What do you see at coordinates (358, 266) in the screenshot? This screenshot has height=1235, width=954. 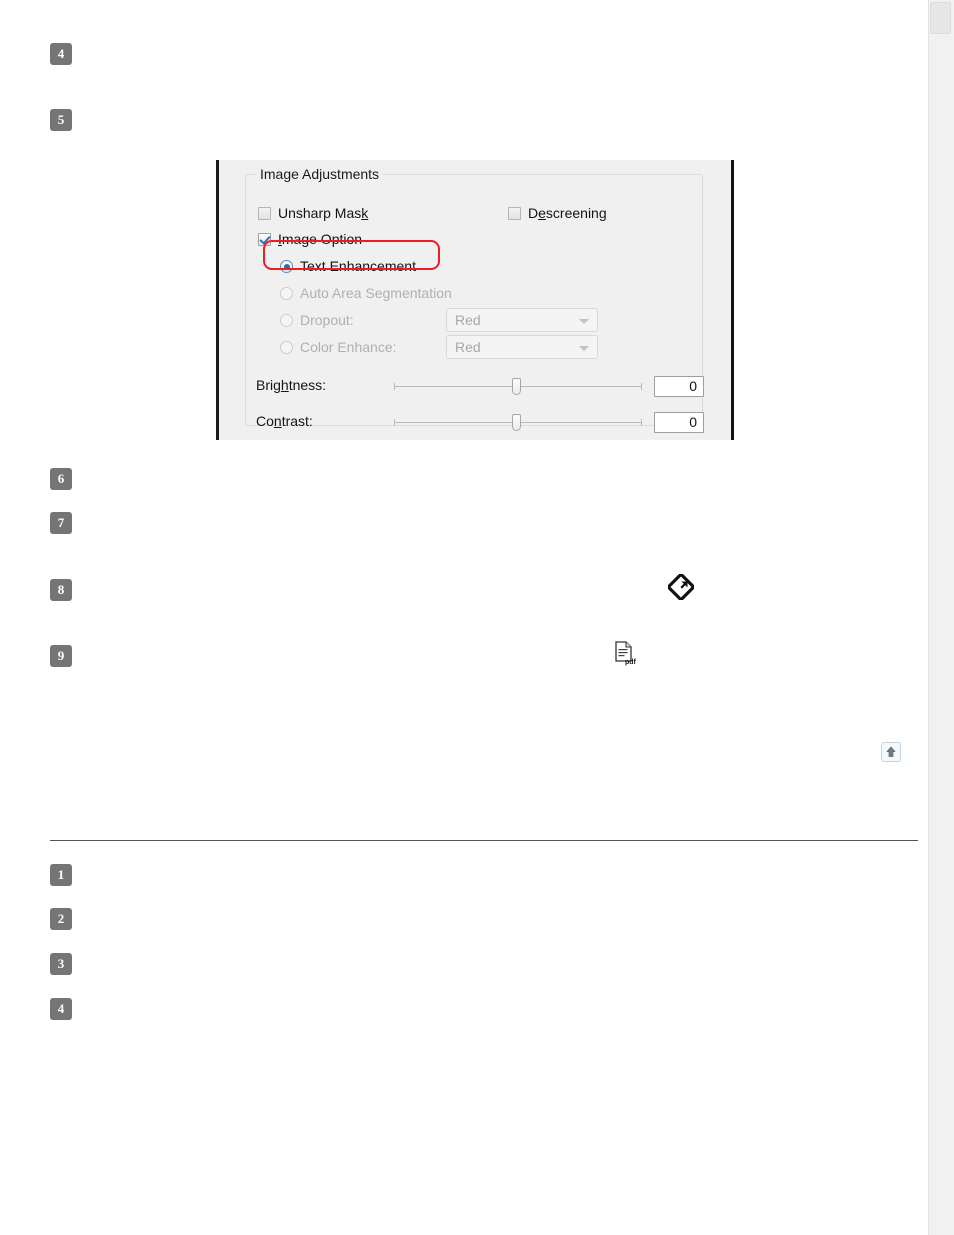 I see `text-enhancement-label: Text Enhancement` at bounding box center [358, 266].